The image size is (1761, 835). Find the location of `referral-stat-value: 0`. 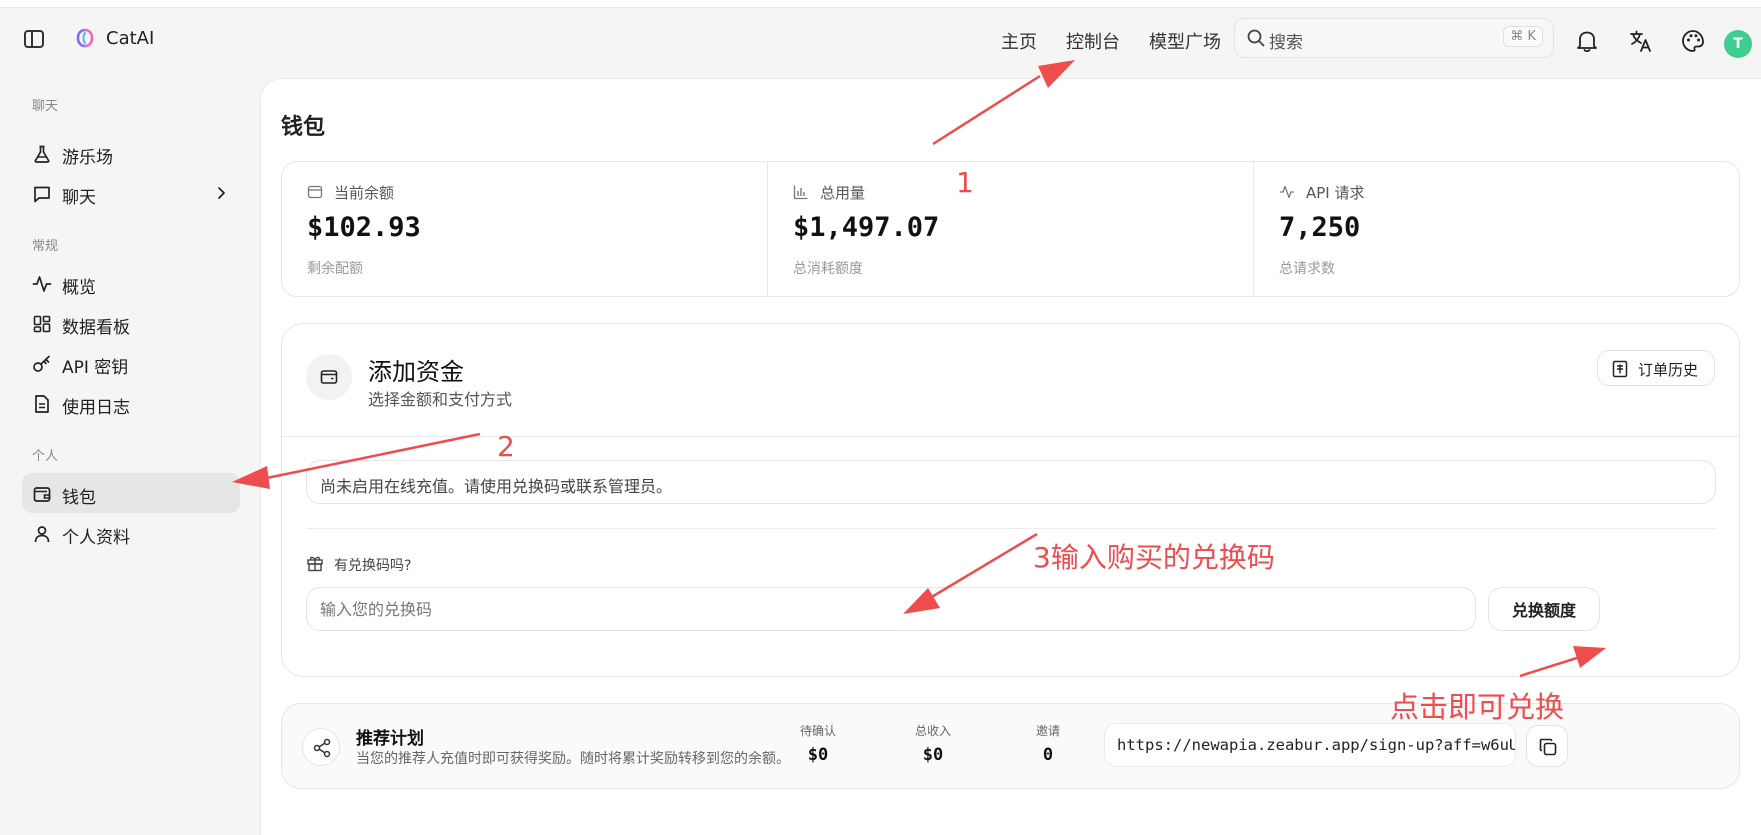

referral-stat-value: 0 is located at coordinates (1048, 755).